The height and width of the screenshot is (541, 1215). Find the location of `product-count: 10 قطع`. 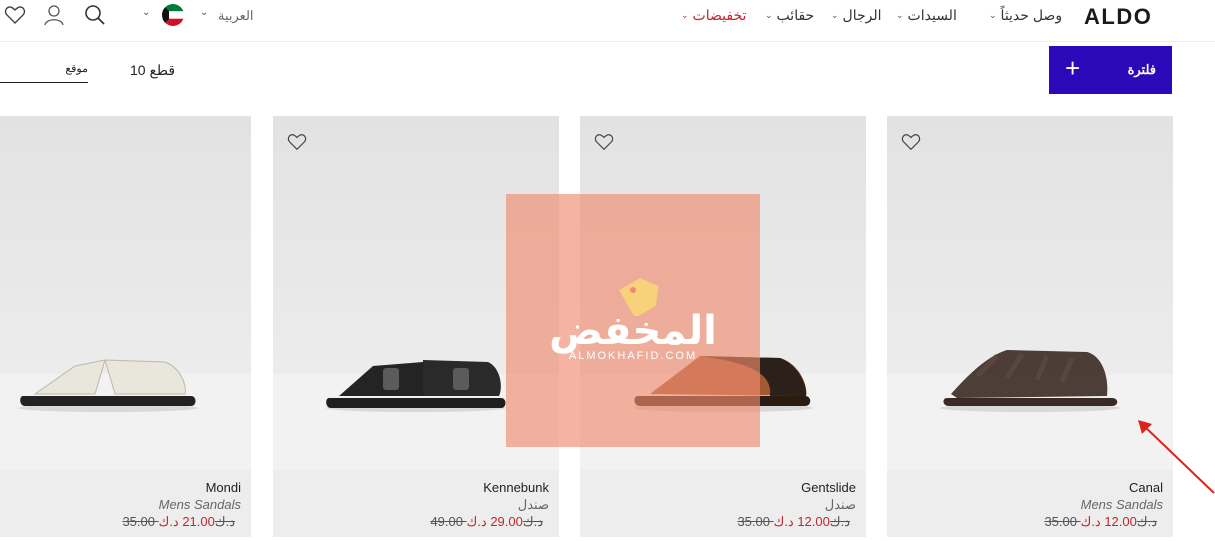

product-count: 10 قطع is located at coordinates (153, 70).